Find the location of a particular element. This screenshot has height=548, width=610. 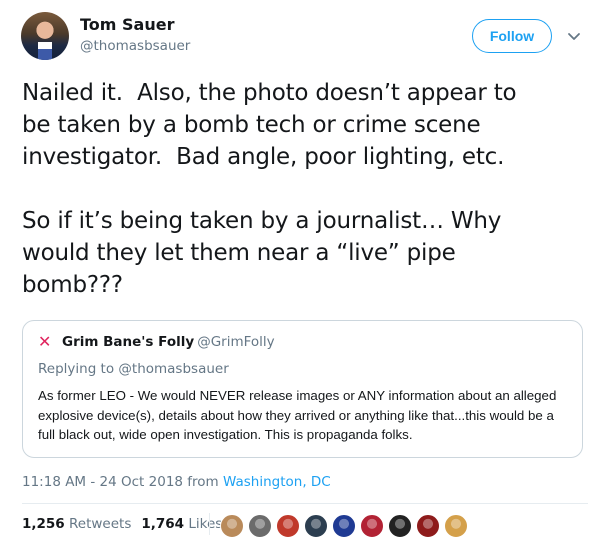

retweets-stat: 1,256 Retweets is located at coordinates (76, 524).